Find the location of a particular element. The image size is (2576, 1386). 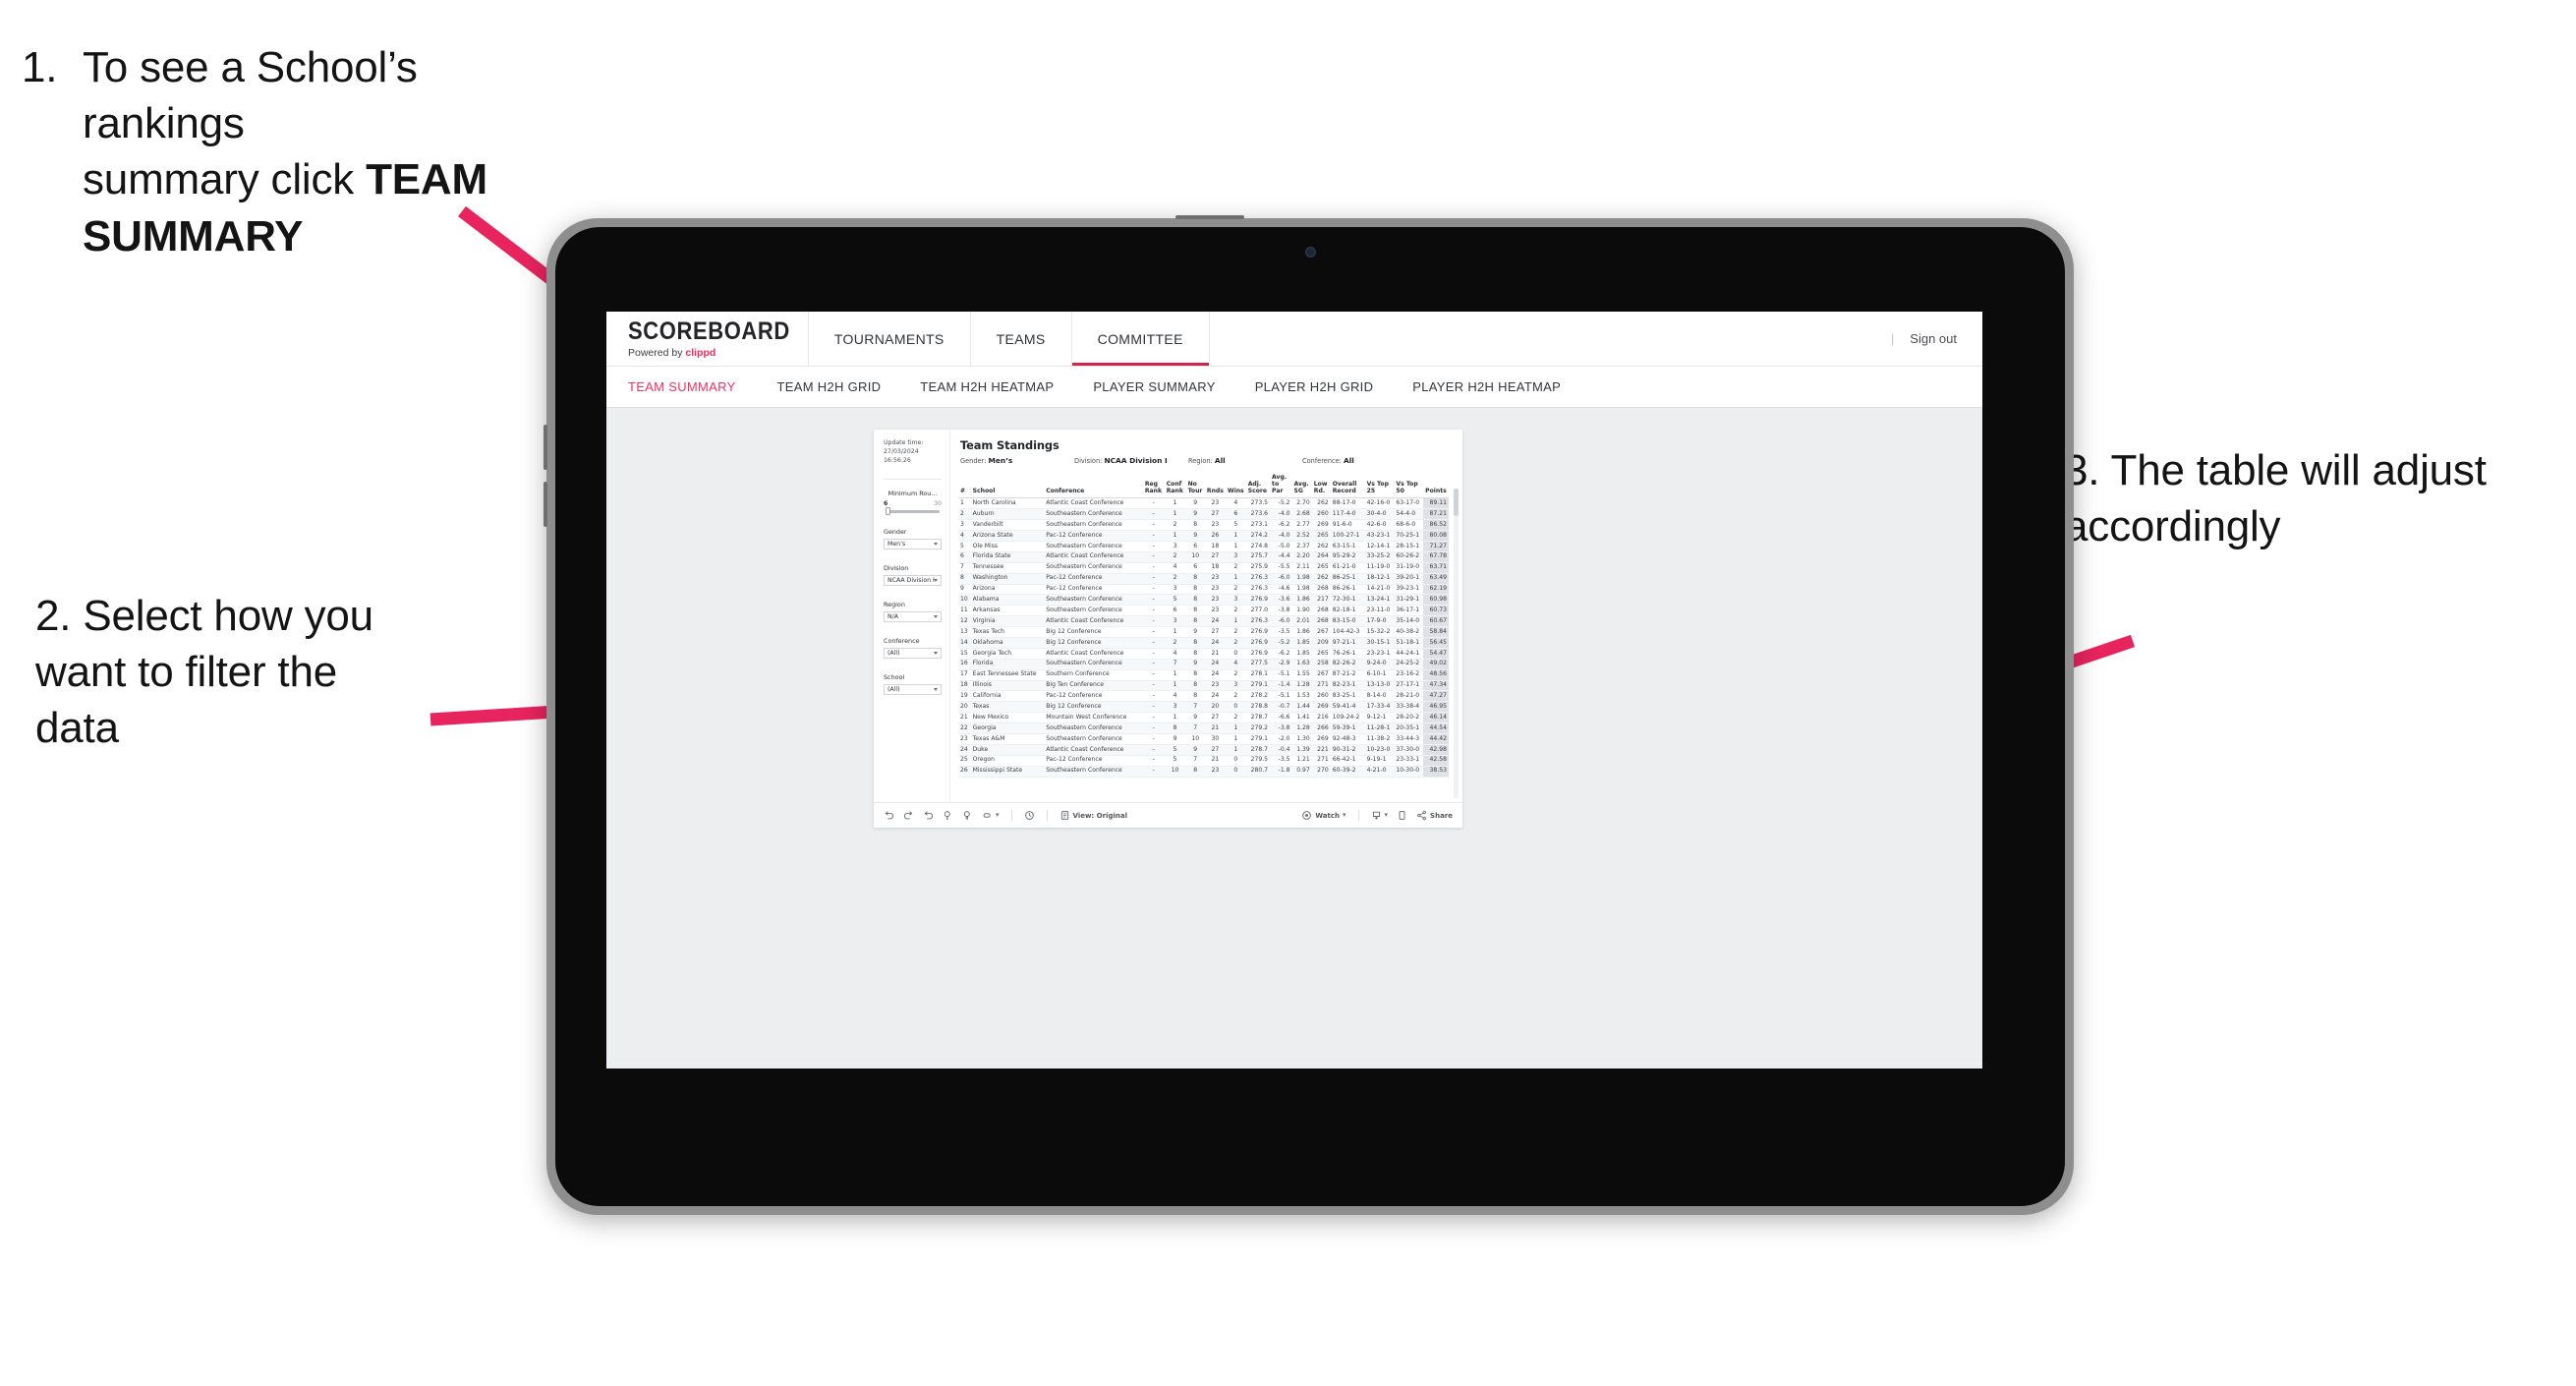

subnav-player-h2h-heatmap: PLAYER H2H HEATMAP is located at coordinates (1487, 387).